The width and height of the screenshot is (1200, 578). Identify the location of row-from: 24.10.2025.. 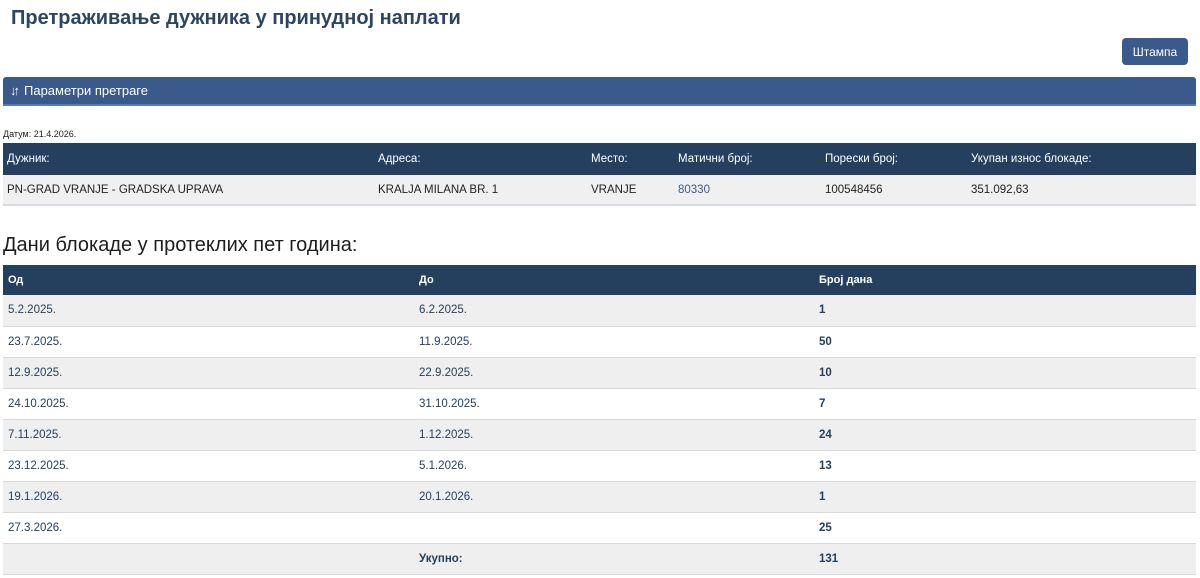
(208, 404).